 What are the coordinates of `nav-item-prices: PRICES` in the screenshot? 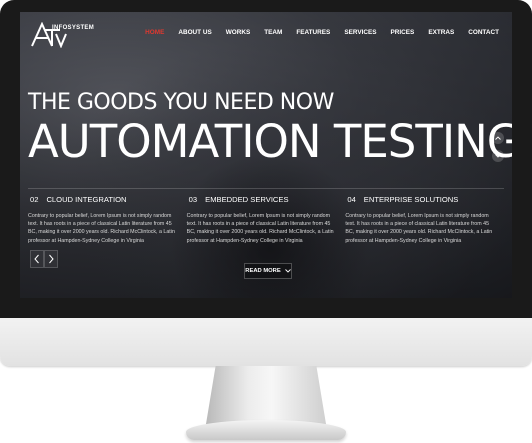 It's located at (403, 32).